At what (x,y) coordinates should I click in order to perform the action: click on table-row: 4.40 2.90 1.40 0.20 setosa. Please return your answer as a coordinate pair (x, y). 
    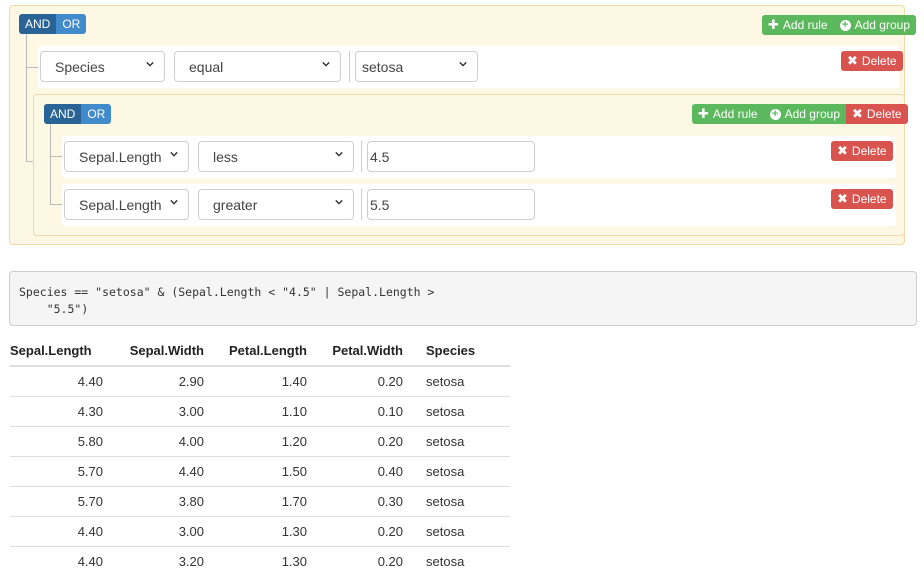
    Looking at the image, I should click on (260, 381).